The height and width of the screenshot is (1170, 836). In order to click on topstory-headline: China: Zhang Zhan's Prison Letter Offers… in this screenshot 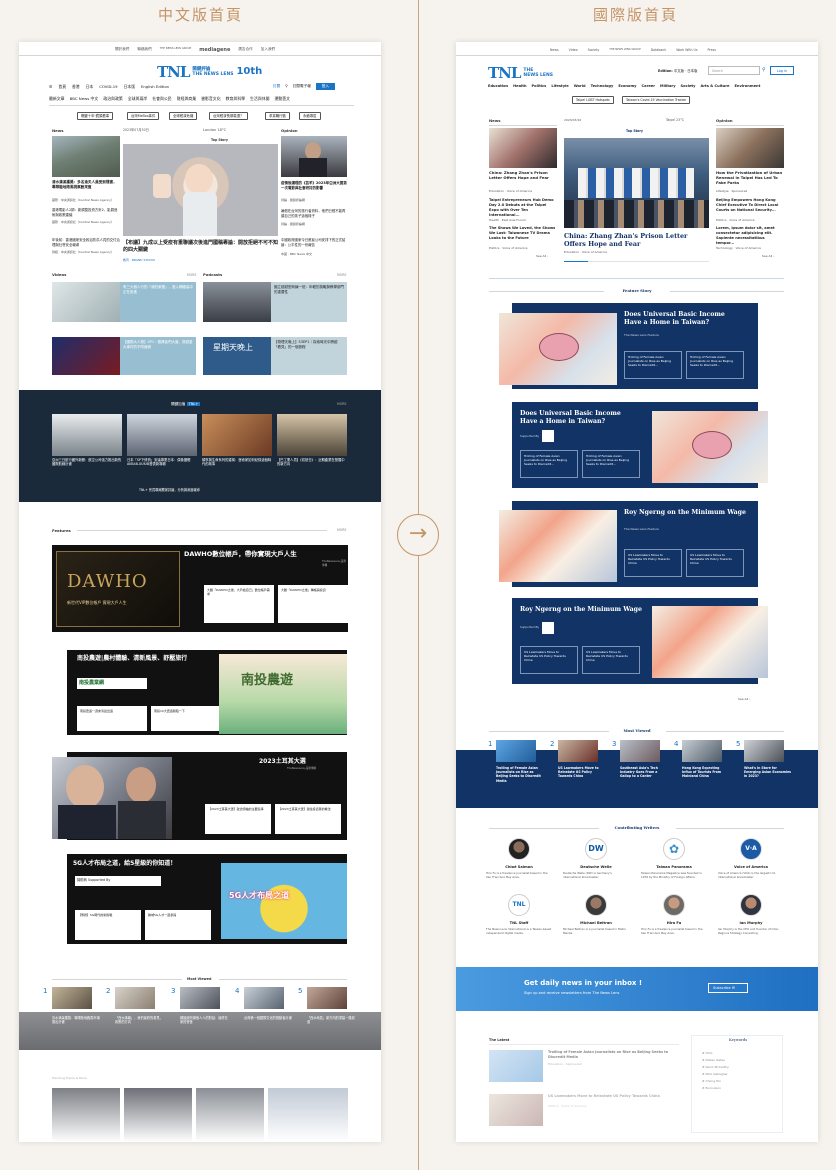, I will do `click(636, 240)`.